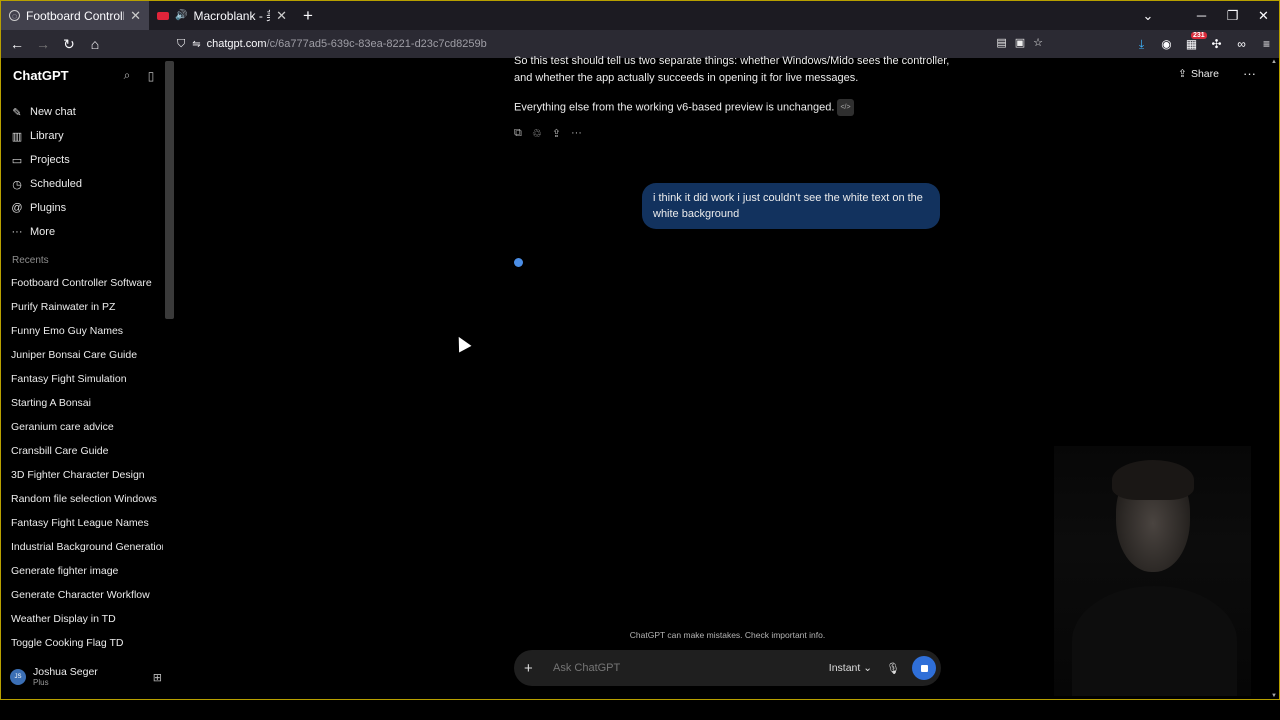 Image resolution: width=1280 pixels, height=720 pixels. Describe the element at coordinates (640, 710) in the screenshot. I see `desktop-strip` at that location.